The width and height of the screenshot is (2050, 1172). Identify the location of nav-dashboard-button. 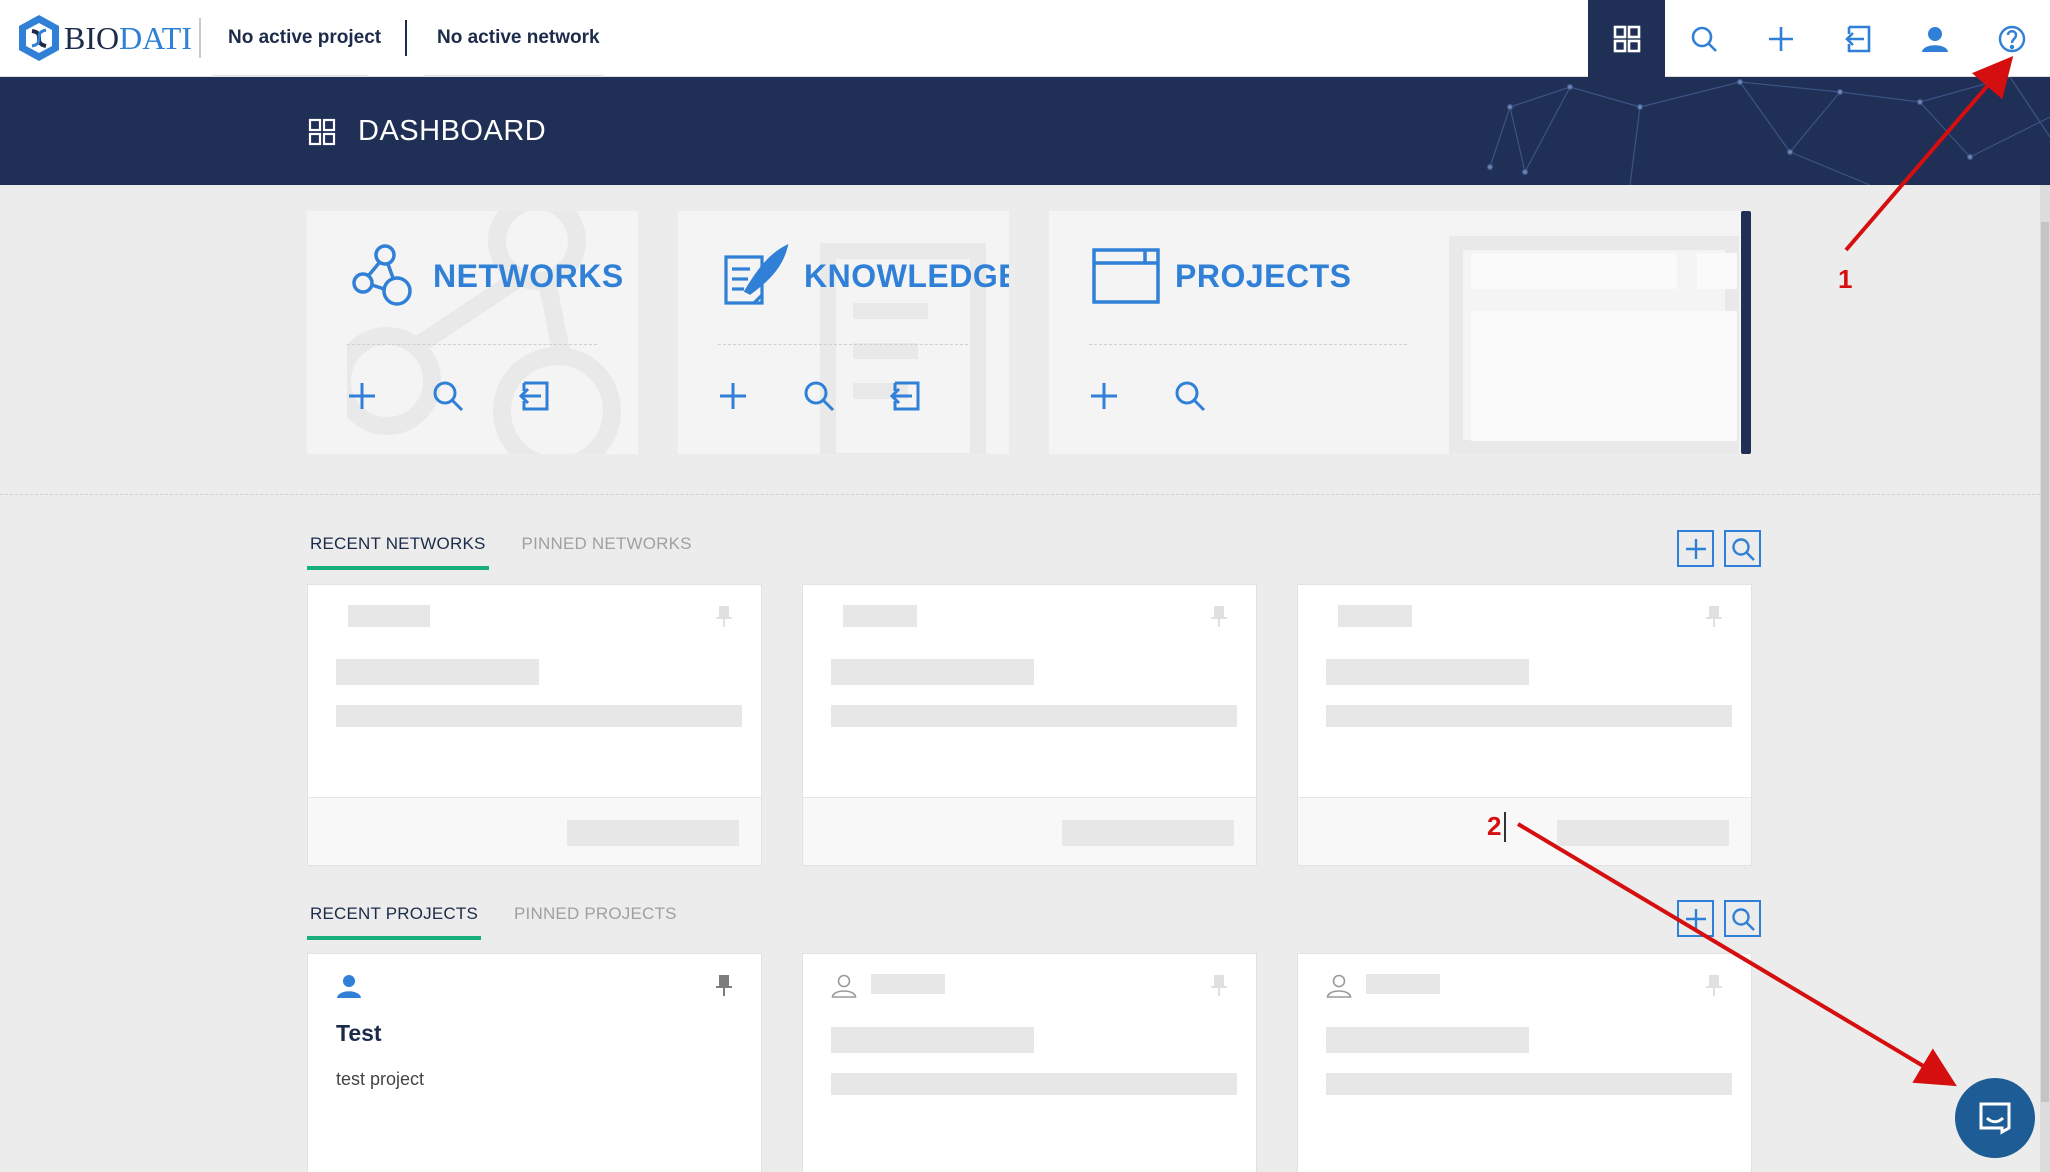
(1626, 38).